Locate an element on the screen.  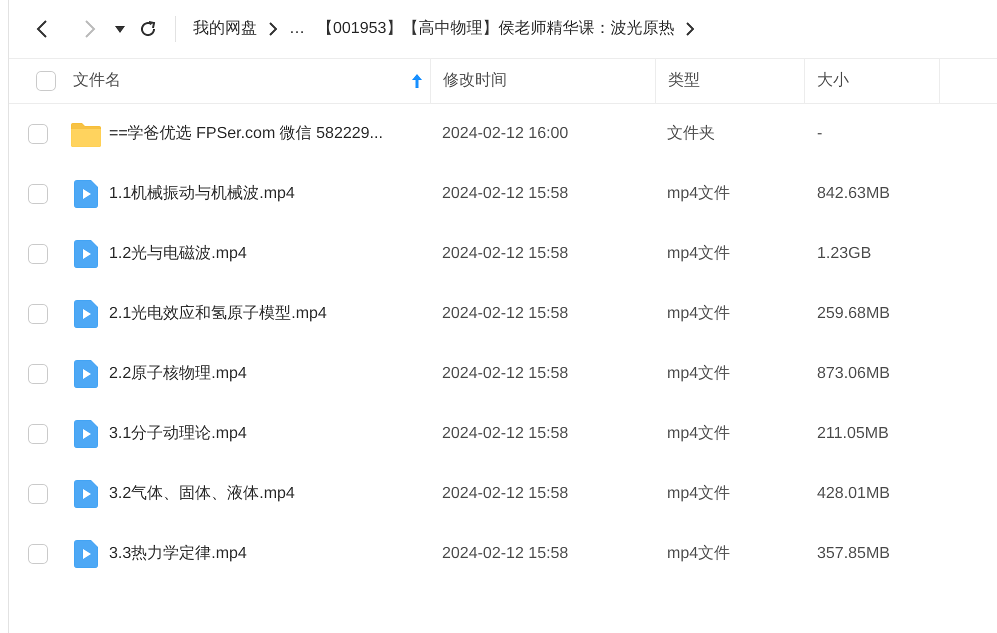
file-size: 259.68MB is located at coordinates (853, 313).